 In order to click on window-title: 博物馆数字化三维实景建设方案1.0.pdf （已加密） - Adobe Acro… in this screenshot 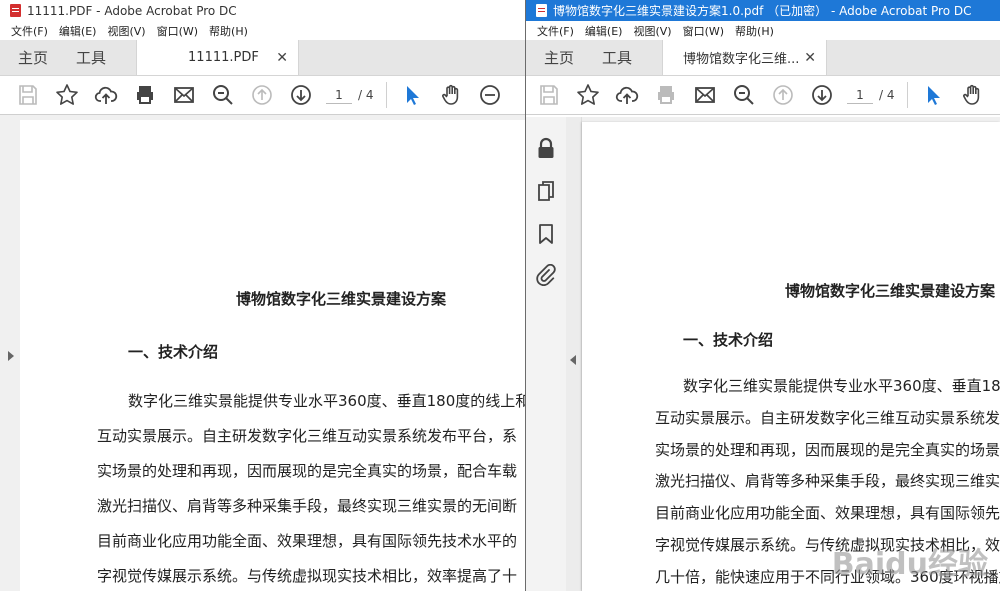, I will do `click(762, 11)`.